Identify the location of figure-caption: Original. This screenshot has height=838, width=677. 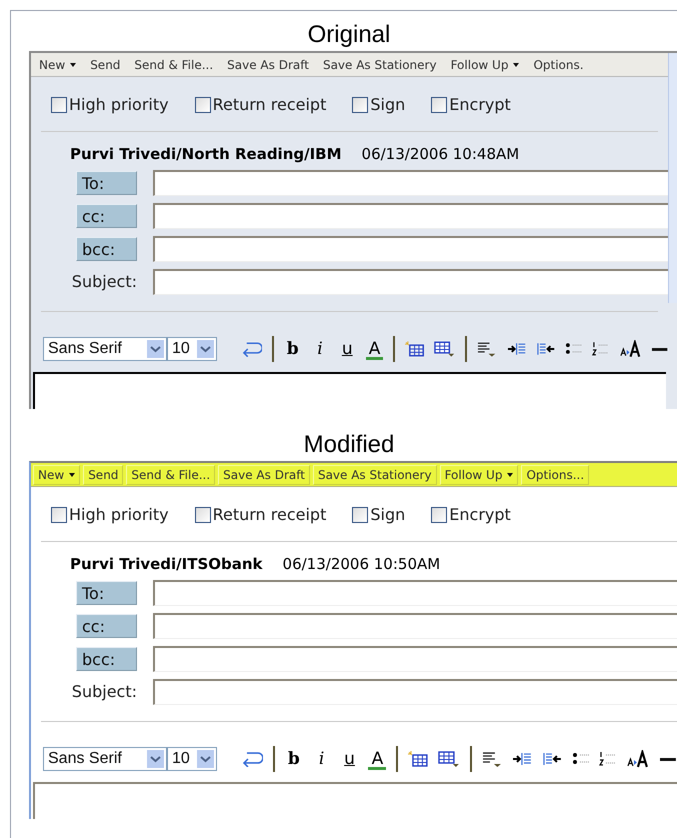
(349, 35).